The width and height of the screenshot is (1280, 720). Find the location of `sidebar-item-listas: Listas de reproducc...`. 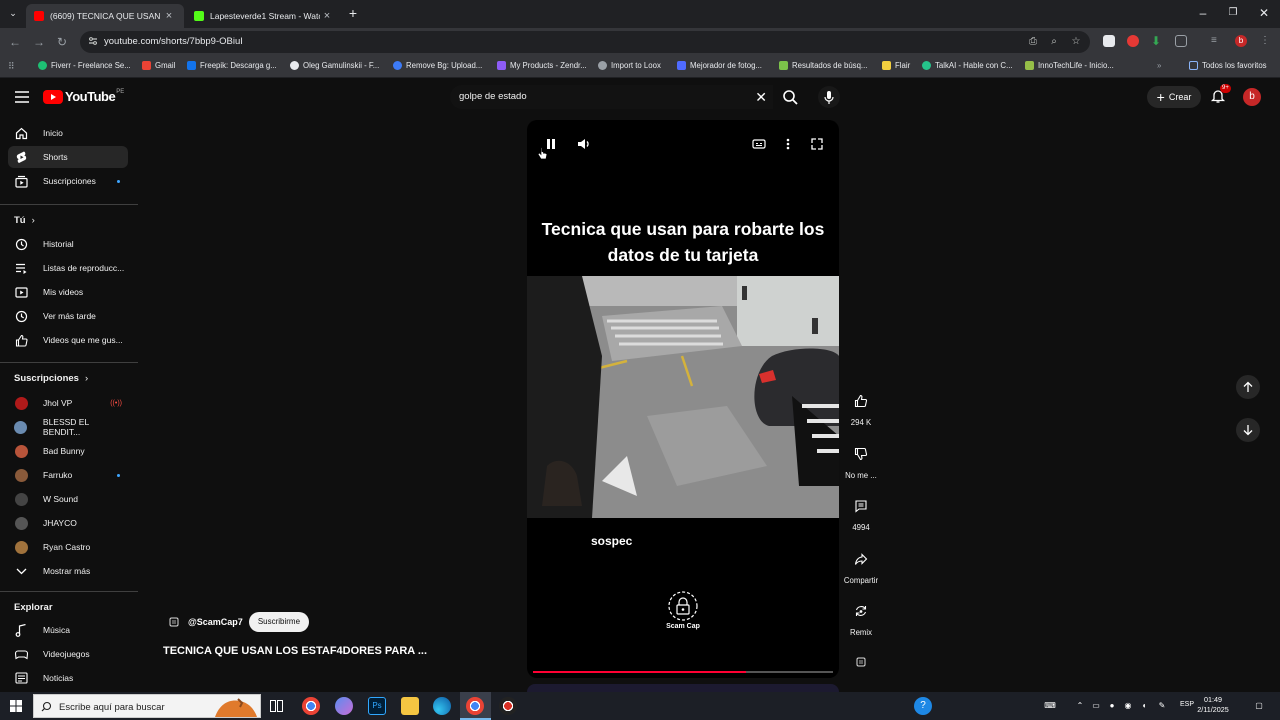

sidebar-item-listas: Listas de reproducc... is located at coordinates (68, 268).